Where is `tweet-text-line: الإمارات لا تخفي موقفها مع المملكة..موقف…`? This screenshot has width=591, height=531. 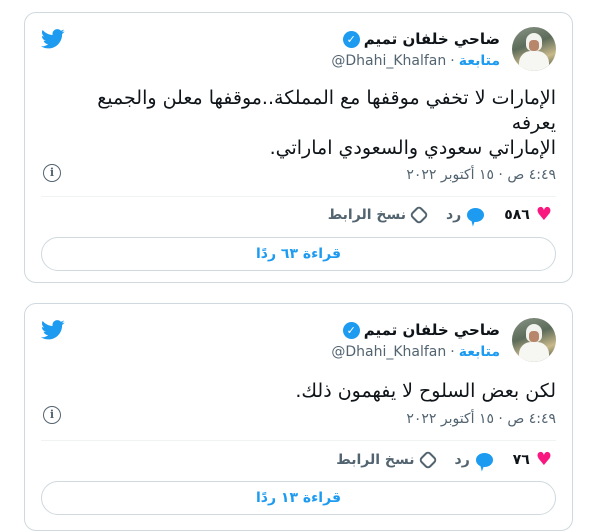
tweet-text-line: الإمارات لا تخفي موقفها مع المملكة..موقف… is located at coordinates (326, 98).